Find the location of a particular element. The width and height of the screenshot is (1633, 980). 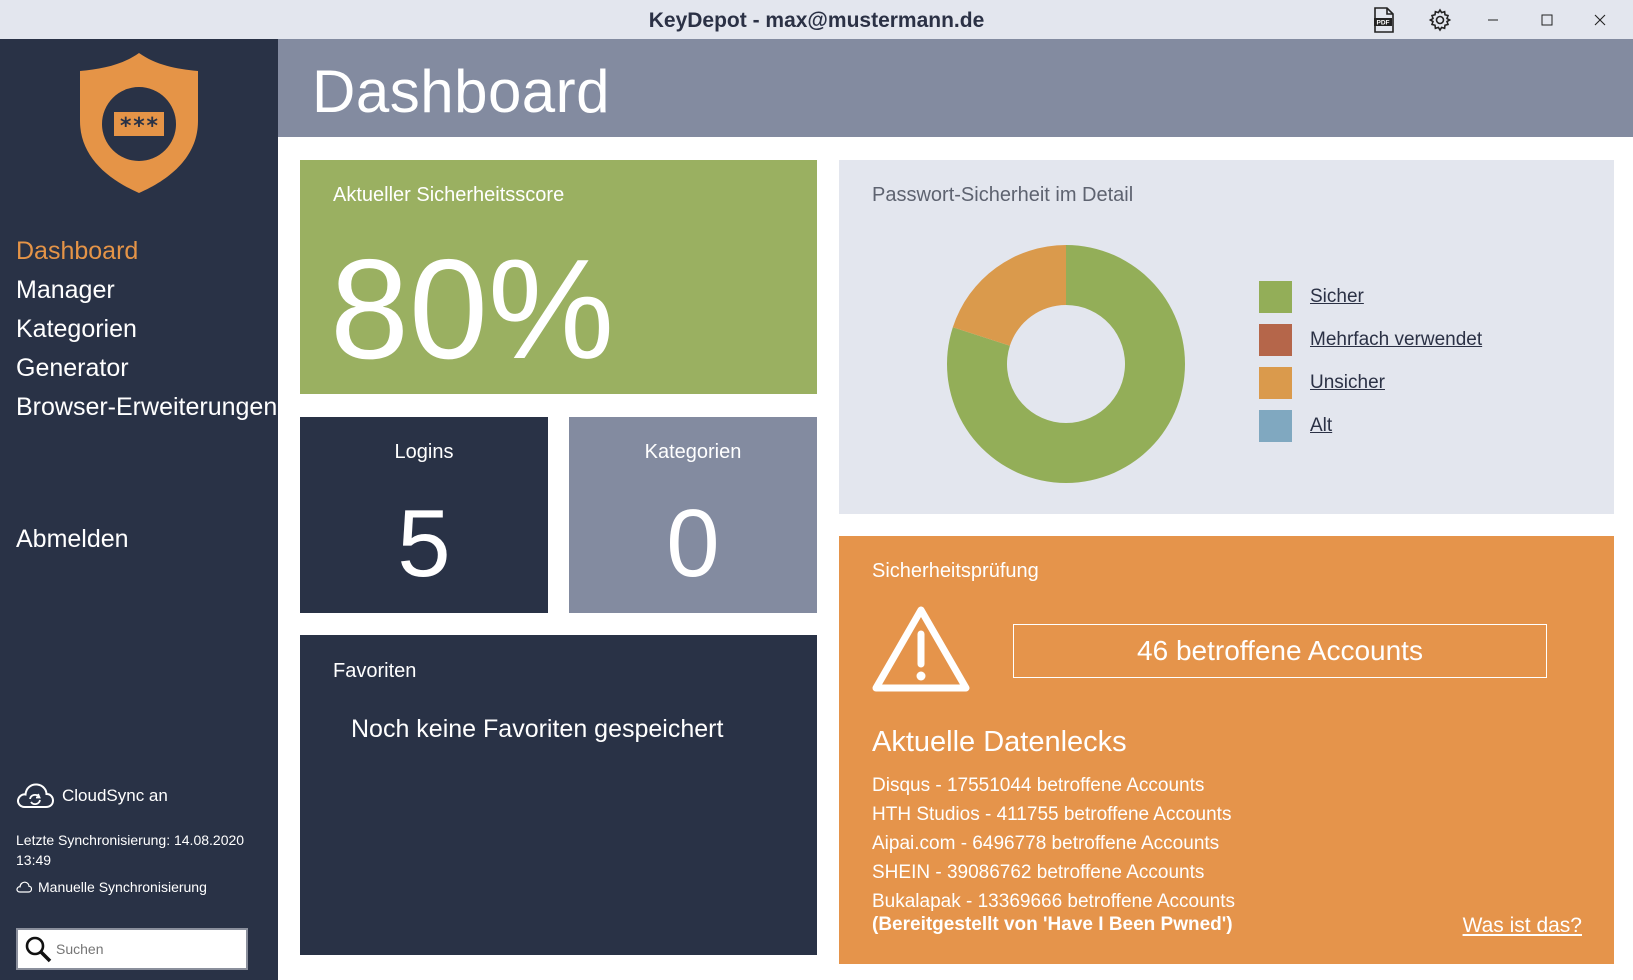

close-icon is located at coordinates (1600, 19).